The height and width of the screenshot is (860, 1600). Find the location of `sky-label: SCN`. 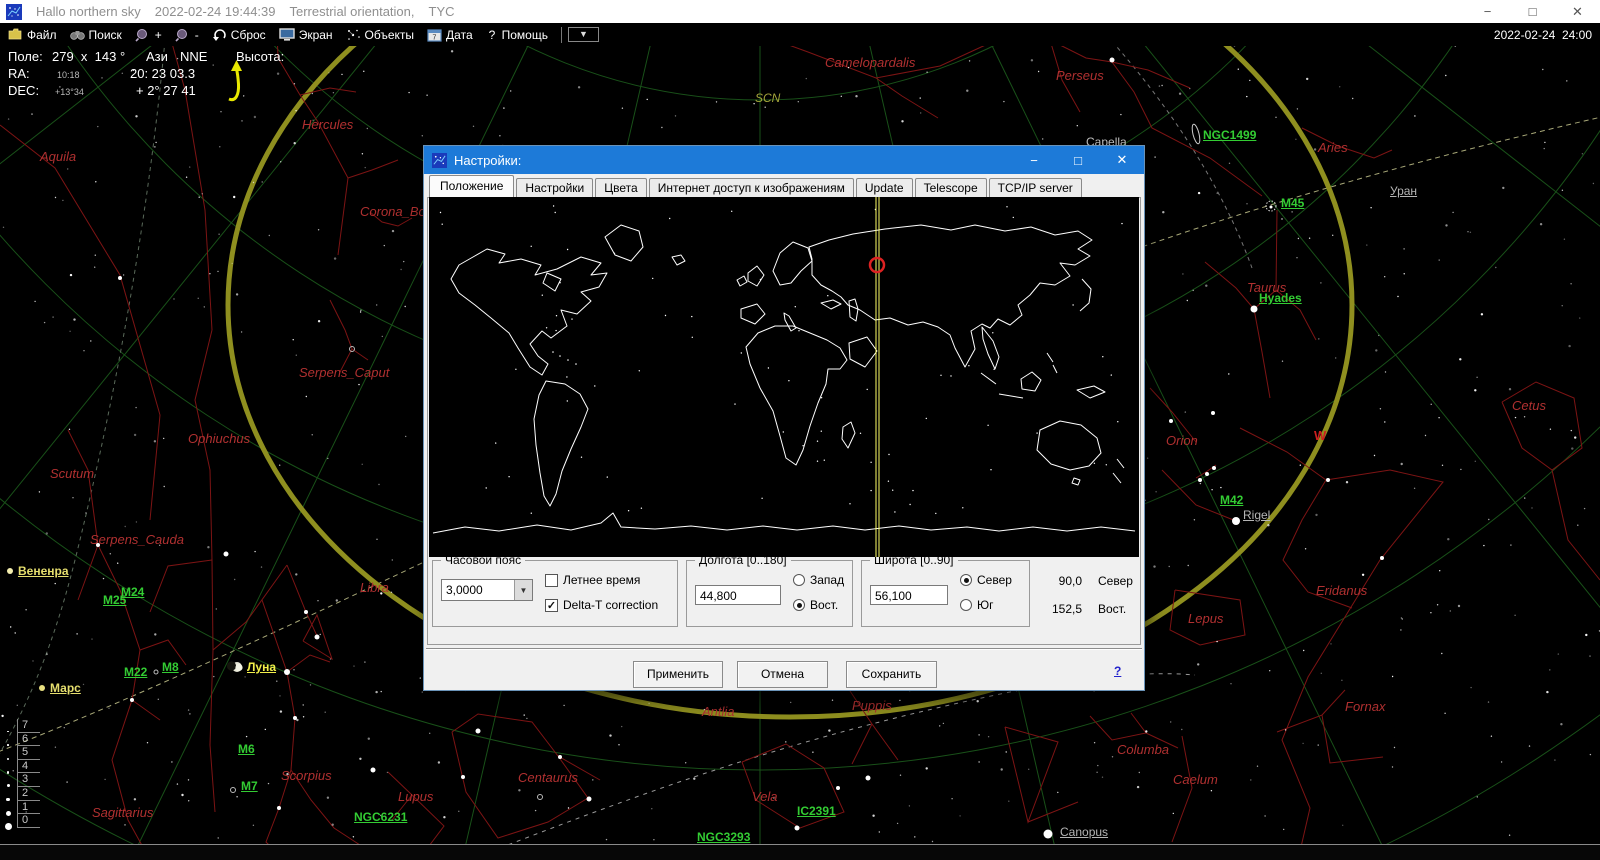

sky-label: SCN is located at coordinates (768, 98).